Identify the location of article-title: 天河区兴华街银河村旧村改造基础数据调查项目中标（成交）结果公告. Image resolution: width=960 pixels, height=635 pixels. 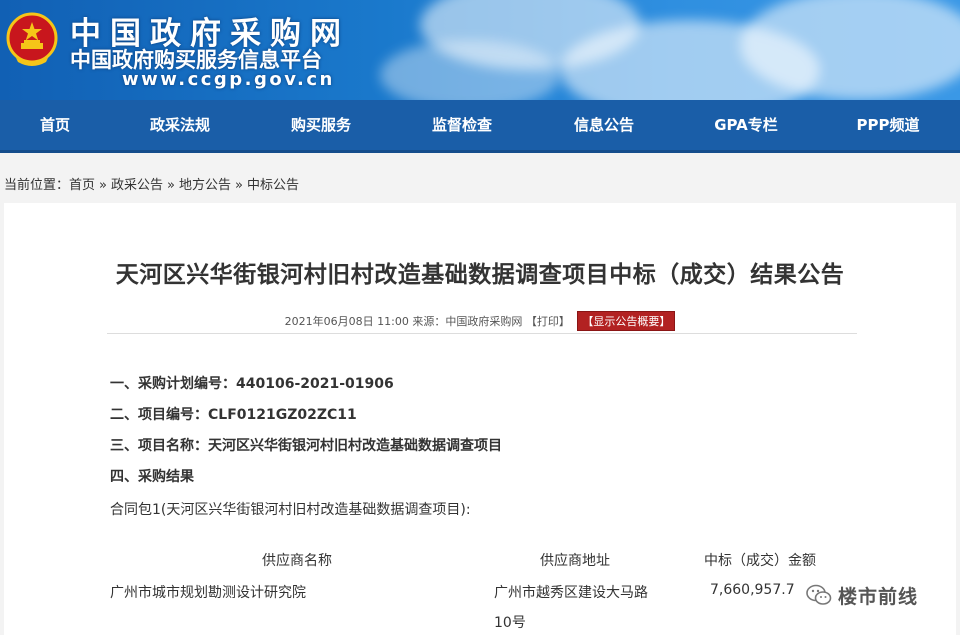
(480, 275).